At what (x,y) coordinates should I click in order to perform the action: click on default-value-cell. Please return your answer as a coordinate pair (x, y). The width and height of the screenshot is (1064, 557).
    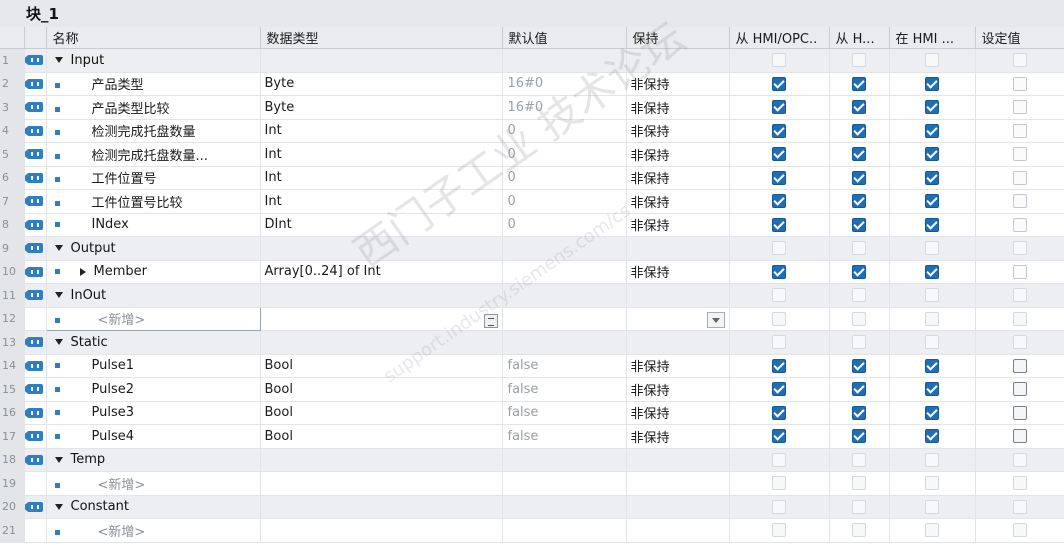
    Looking at the image, I should click on (564, 248).